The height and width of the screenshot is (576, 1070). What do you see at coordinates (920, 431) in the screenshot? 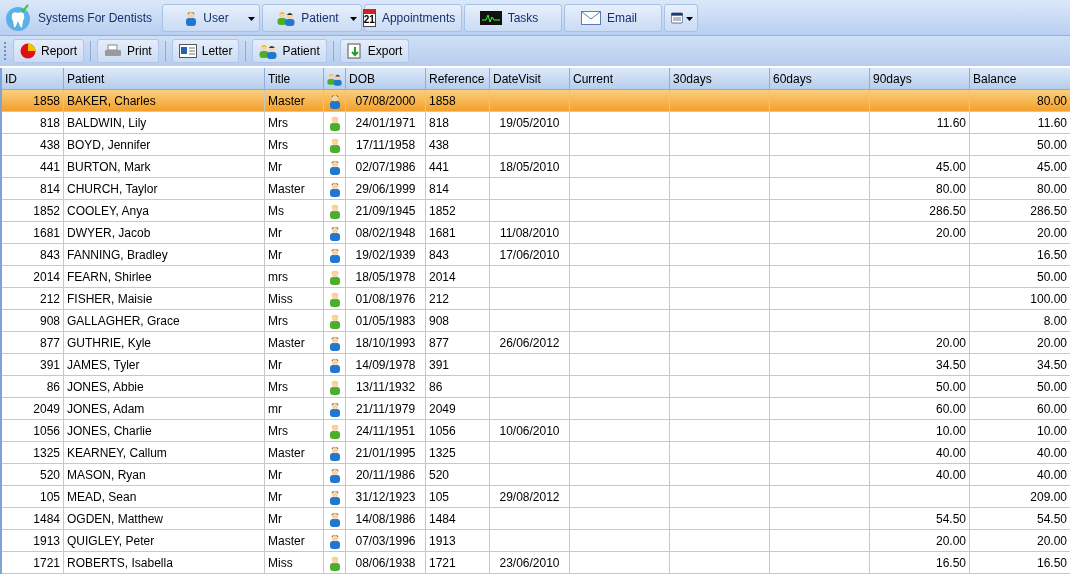
I see `table-cell: 10.00` at bounding box center [920, 431].